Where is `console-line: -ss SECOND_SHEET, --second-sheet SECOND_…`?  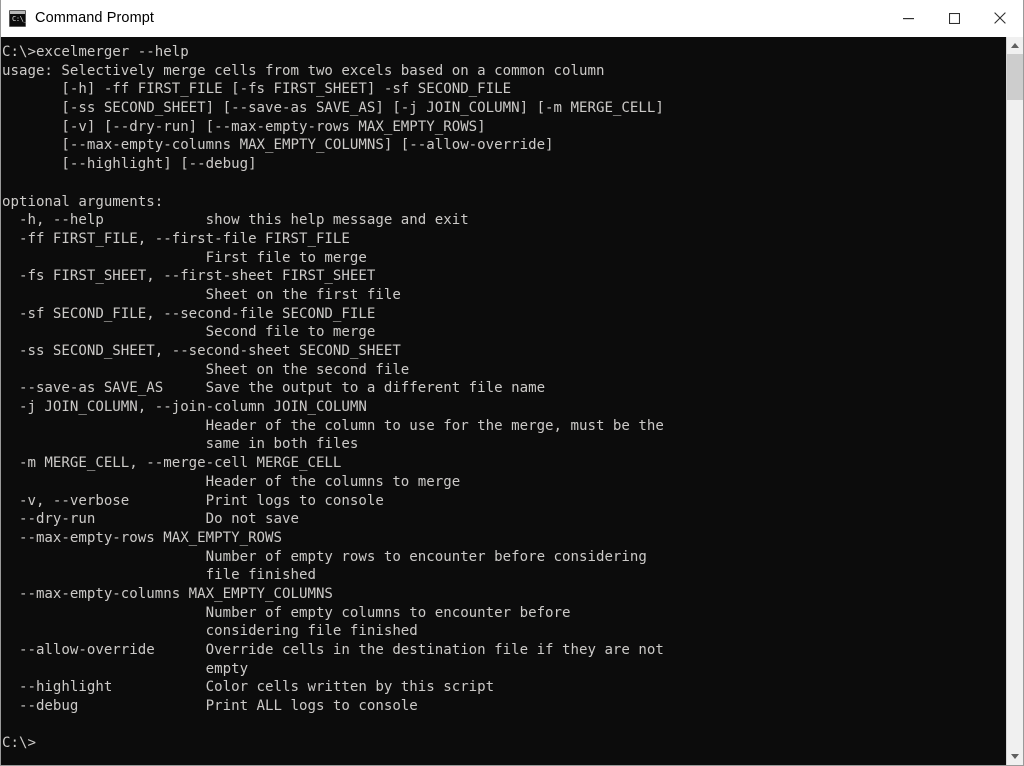
console-line: -ss SECOND_SHEET, --second-sheet SECOND_… is located at coordinates (201, 351).